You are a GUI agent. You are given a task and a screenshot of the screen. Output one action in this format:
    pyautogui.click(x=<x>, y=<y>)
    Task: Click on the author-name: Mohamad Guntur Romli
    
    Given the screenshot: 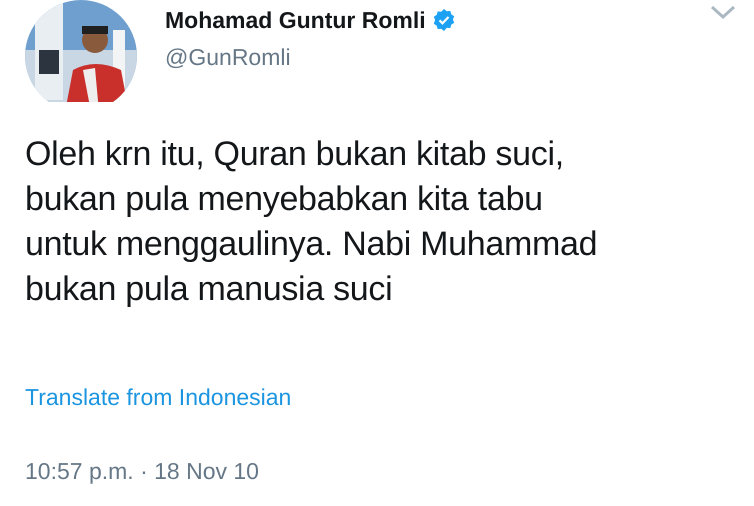 What is the action you would take?
    pyautogui.click(x=295, y=20)
    